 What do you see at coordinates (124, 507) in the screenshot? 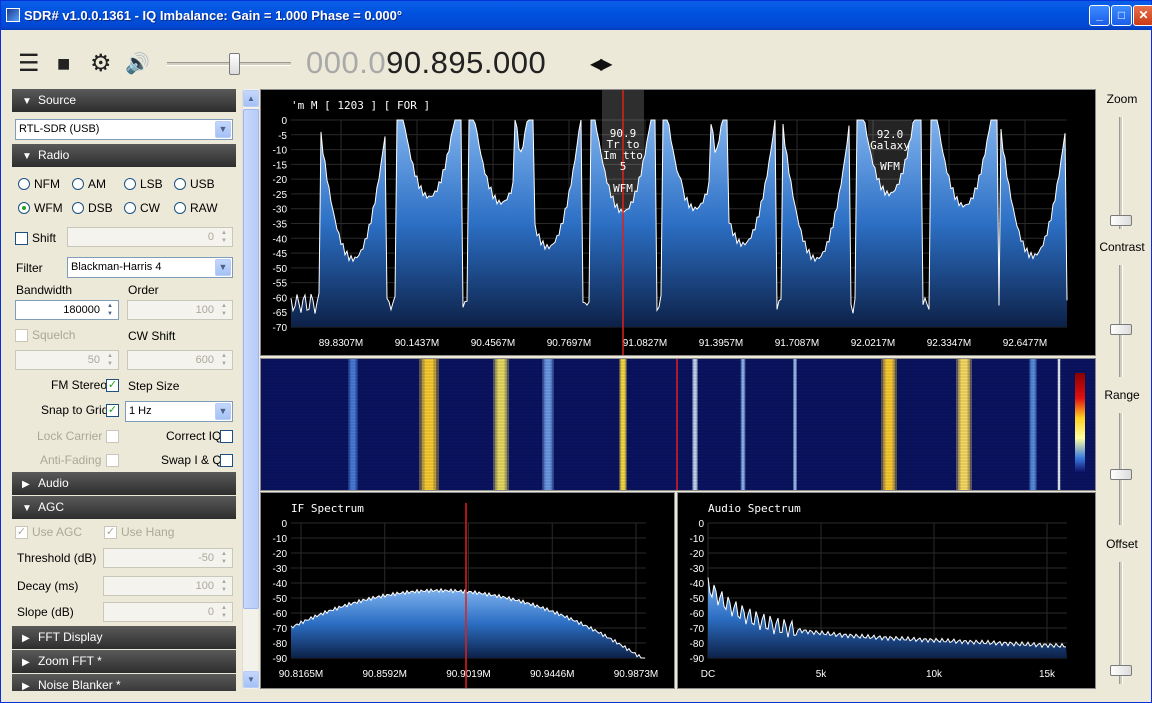
I see `section-agc-header: ▼ AGC` at bounding box center [124, 507].